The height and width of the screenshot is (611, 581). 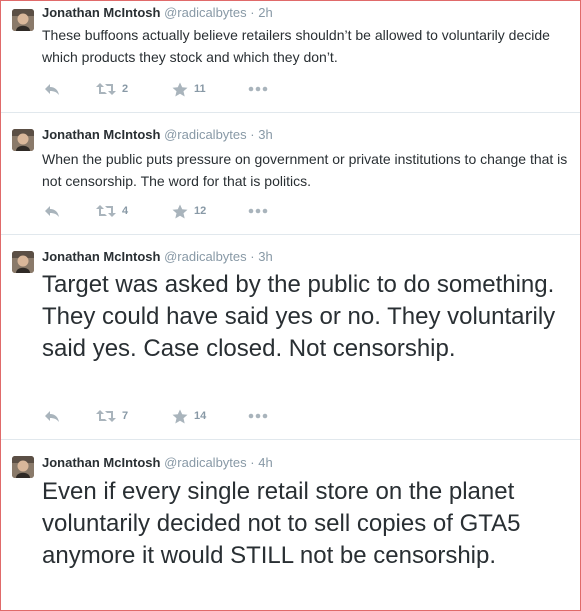 What do you see at coordinates (125, 416) in the screenshot?
I see `retweet-count: 7` at bounding box center [125, 416].